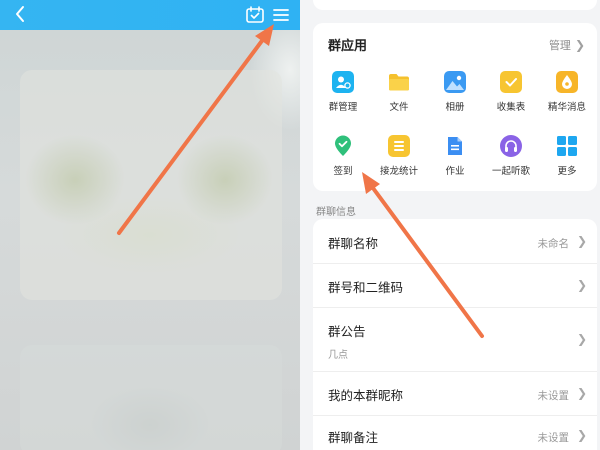  I want to click on collection-form-icon, so click(511, 82).